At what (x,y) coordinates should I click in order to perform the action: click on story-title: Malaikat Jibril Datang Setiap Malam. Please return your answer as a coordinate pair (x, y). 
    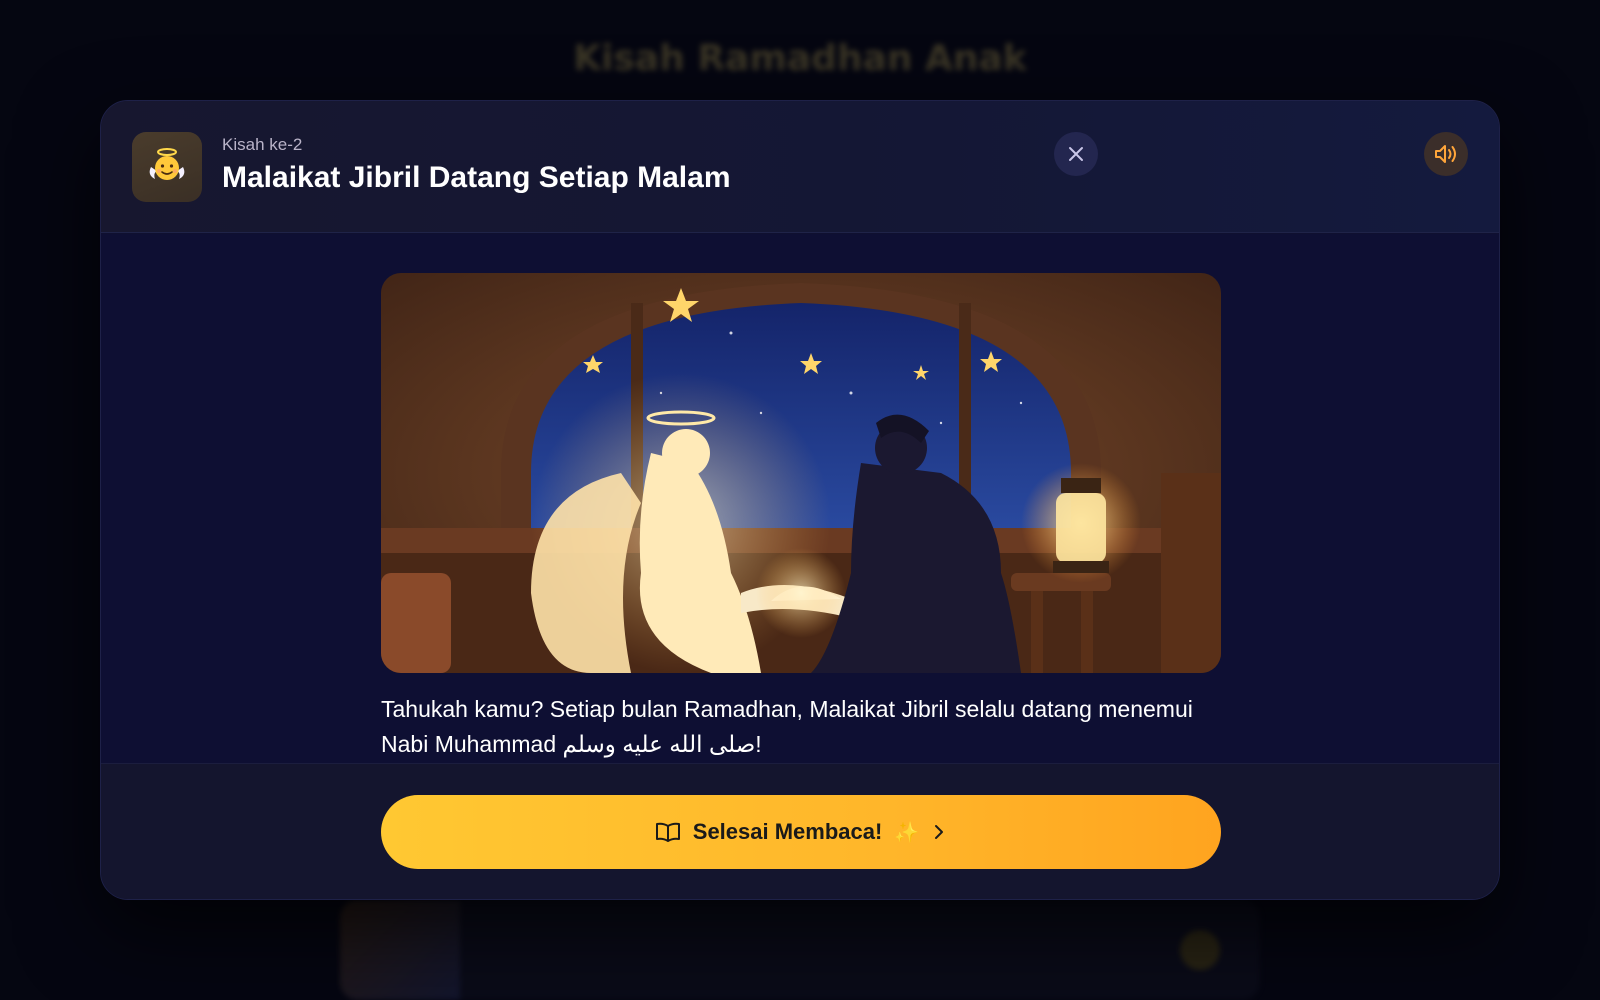
    Looking at the image, I should click on (476, 177).